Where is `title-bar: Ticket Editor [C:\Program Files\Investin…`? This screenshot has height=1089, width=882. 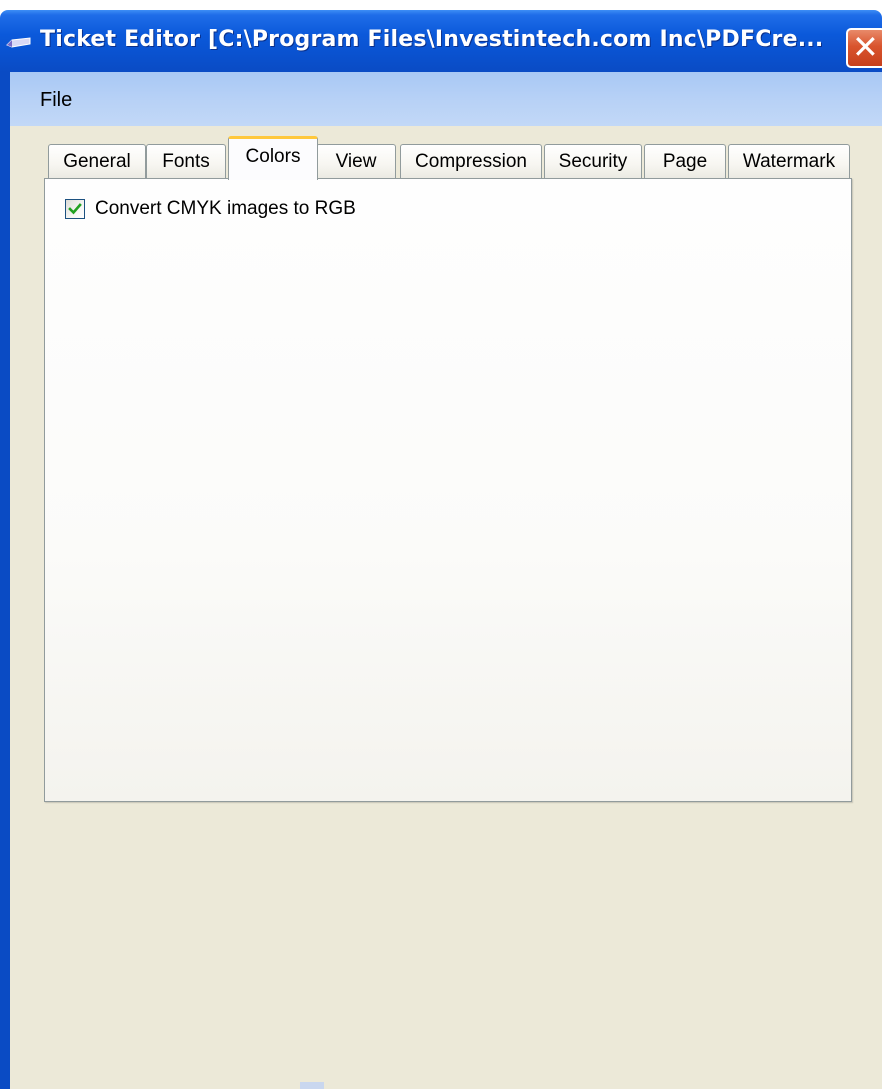 title-bar: Ticket Editor [C:\Program Files\Investin… is located at coordinates (441, 41).